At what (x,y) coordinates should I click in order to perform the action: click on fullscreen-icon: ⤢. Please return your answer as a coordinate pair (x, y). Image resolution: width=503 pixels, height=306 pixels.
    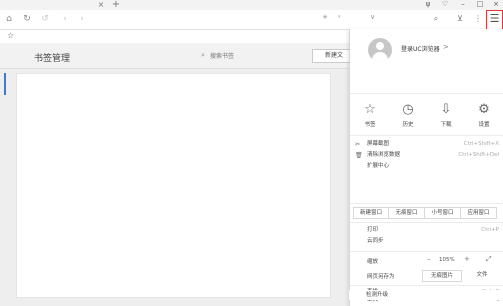
    Looking at the image, I should click on (489, 259).